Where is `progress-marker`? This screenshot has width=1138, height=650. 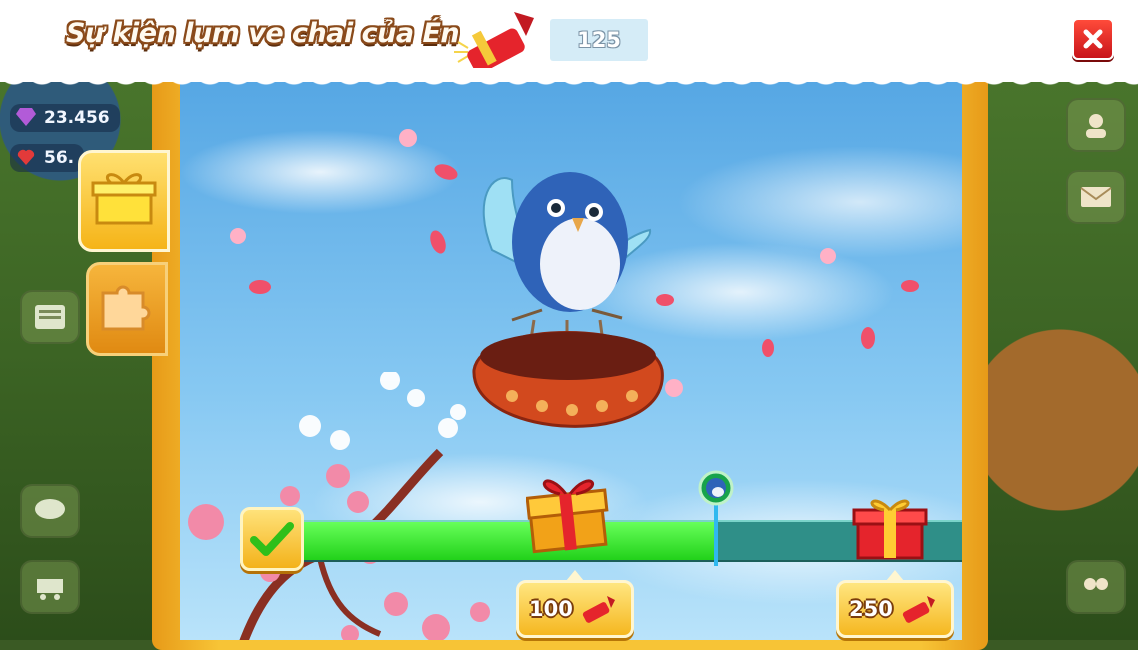 progress-marker is located at coordinates (716, 518).